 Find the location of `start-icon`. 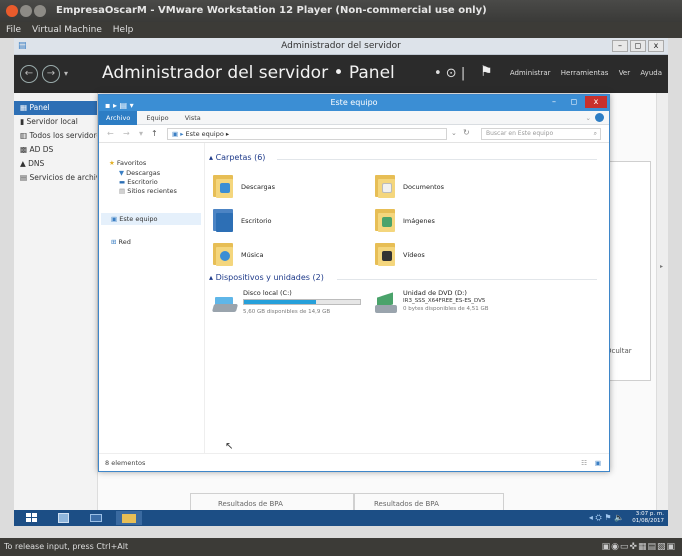

start-icon is located at coordinates (32, 518).